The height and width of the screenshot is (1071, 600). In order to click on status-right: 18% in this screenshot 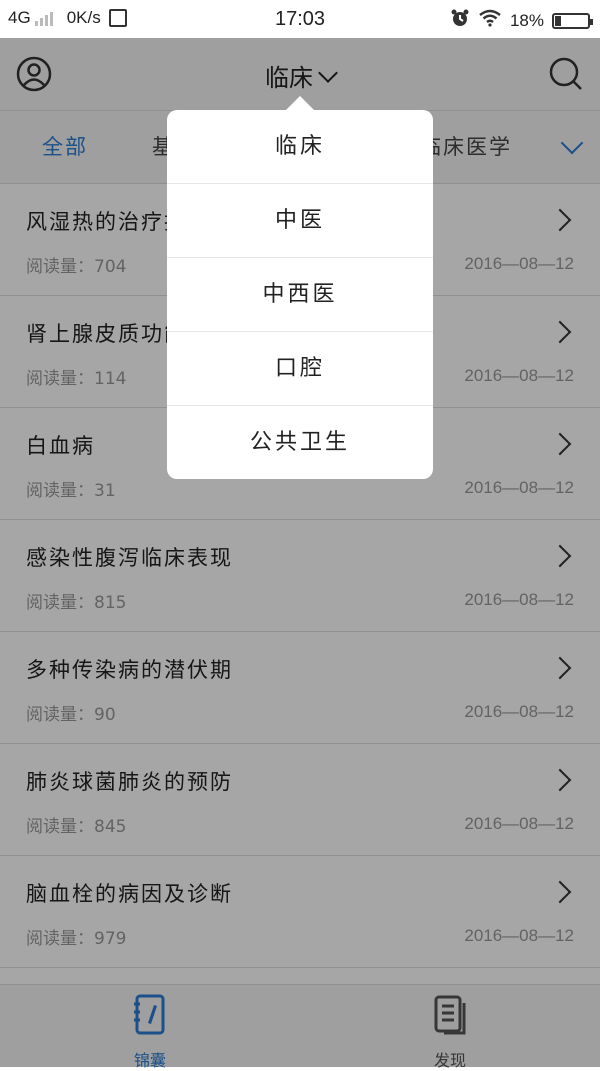, I will do `click(521, 20)`.